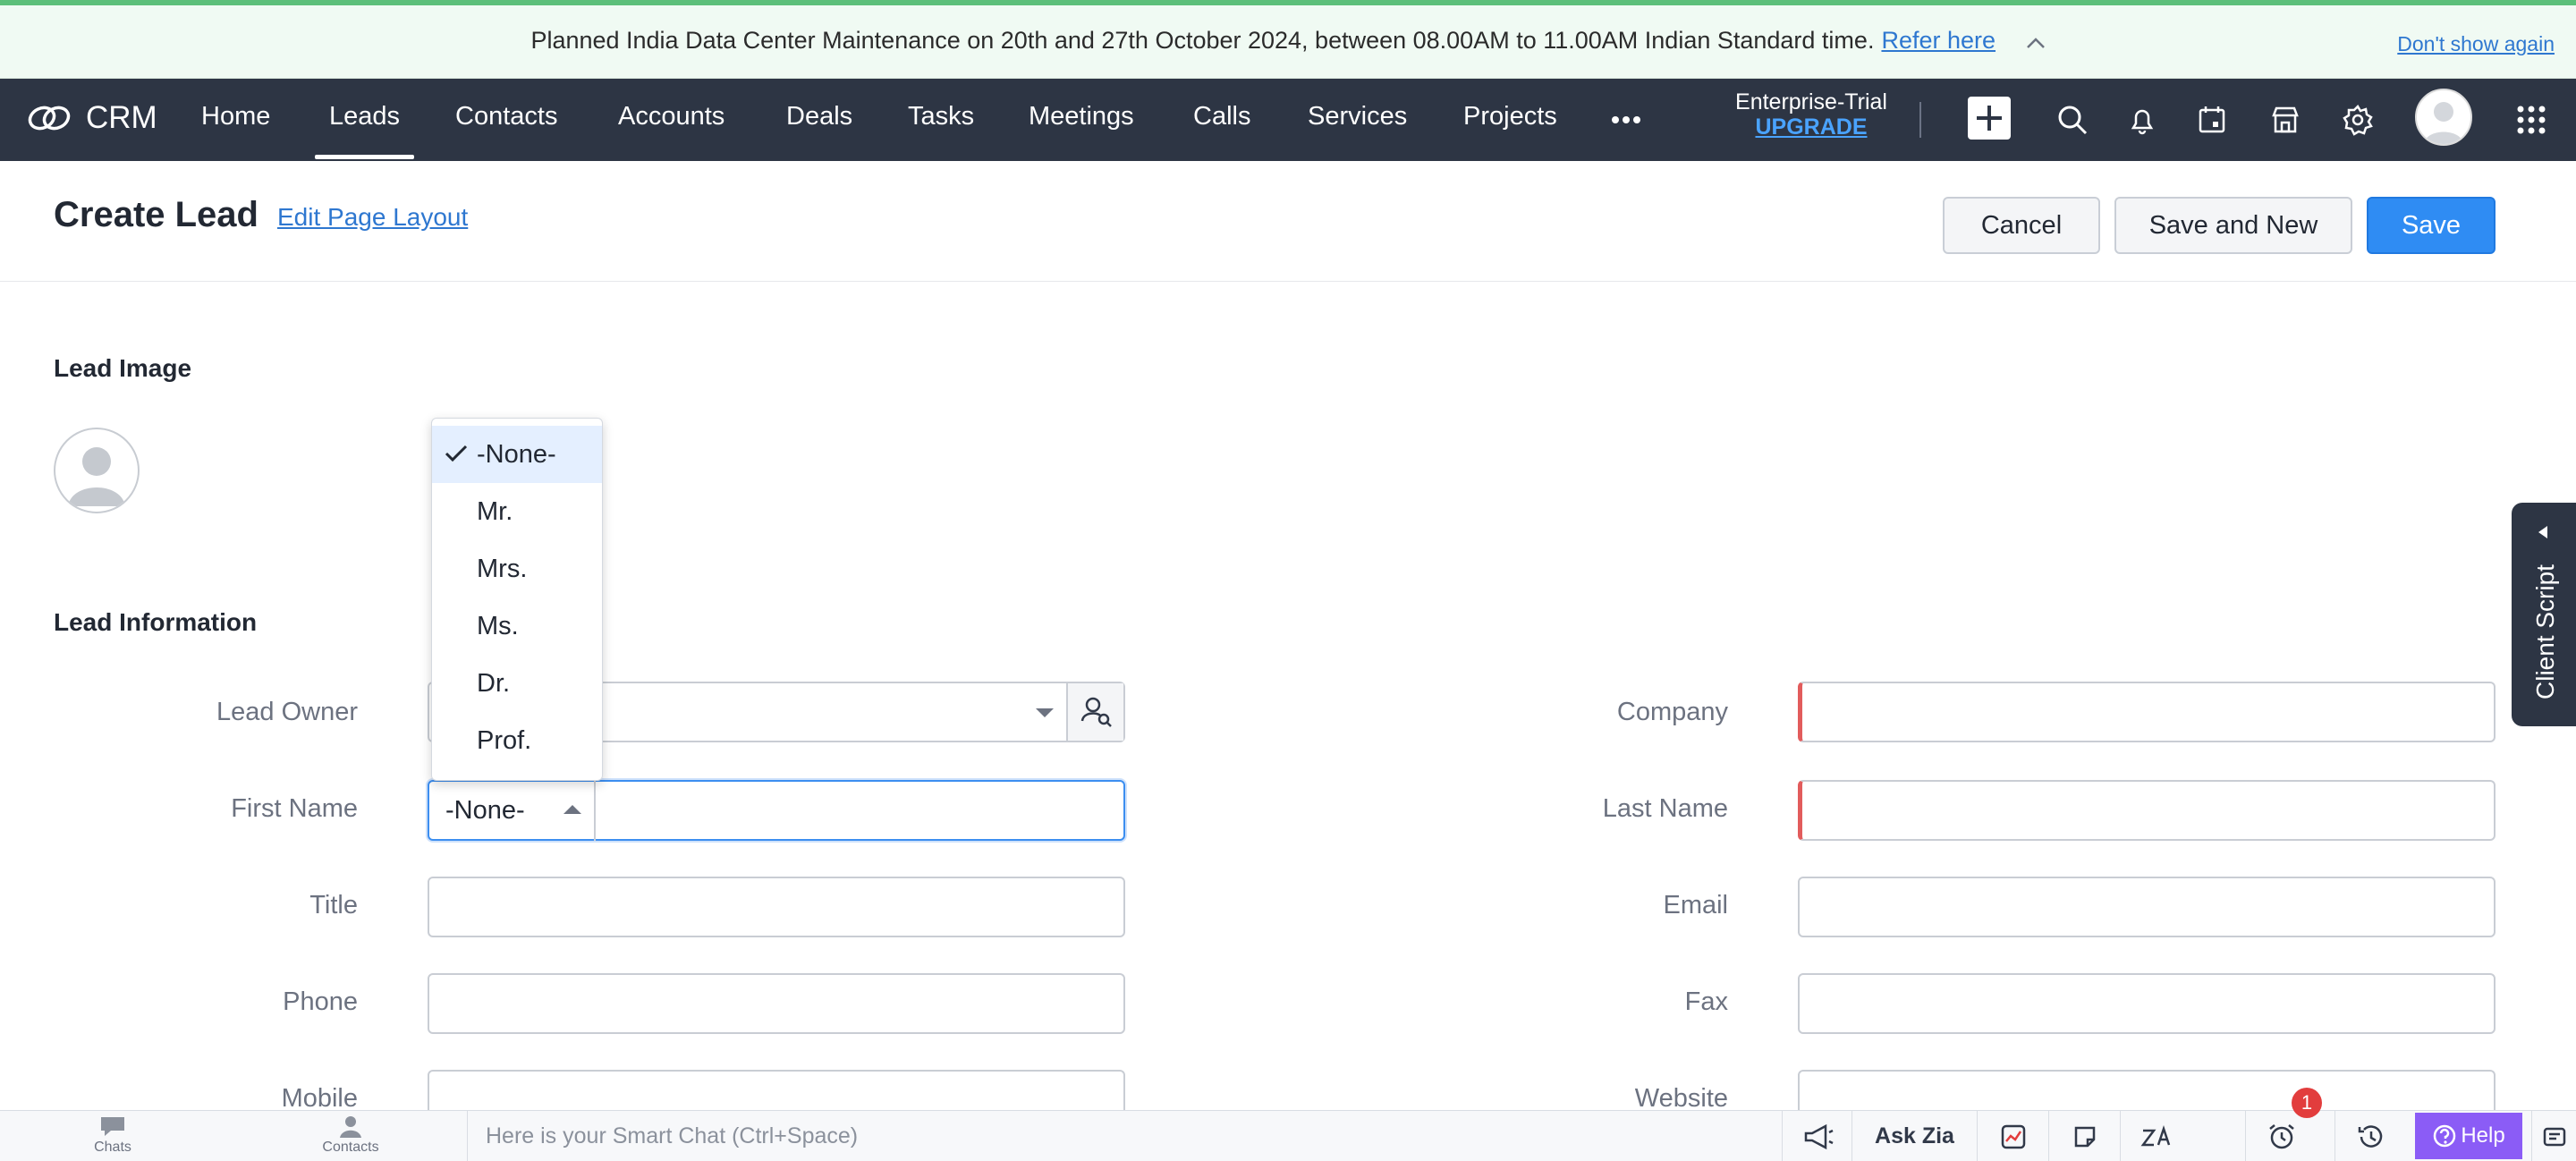 This screenshot has width=2576, height=1161. I want to click on more-icon, so click(1626, 120).